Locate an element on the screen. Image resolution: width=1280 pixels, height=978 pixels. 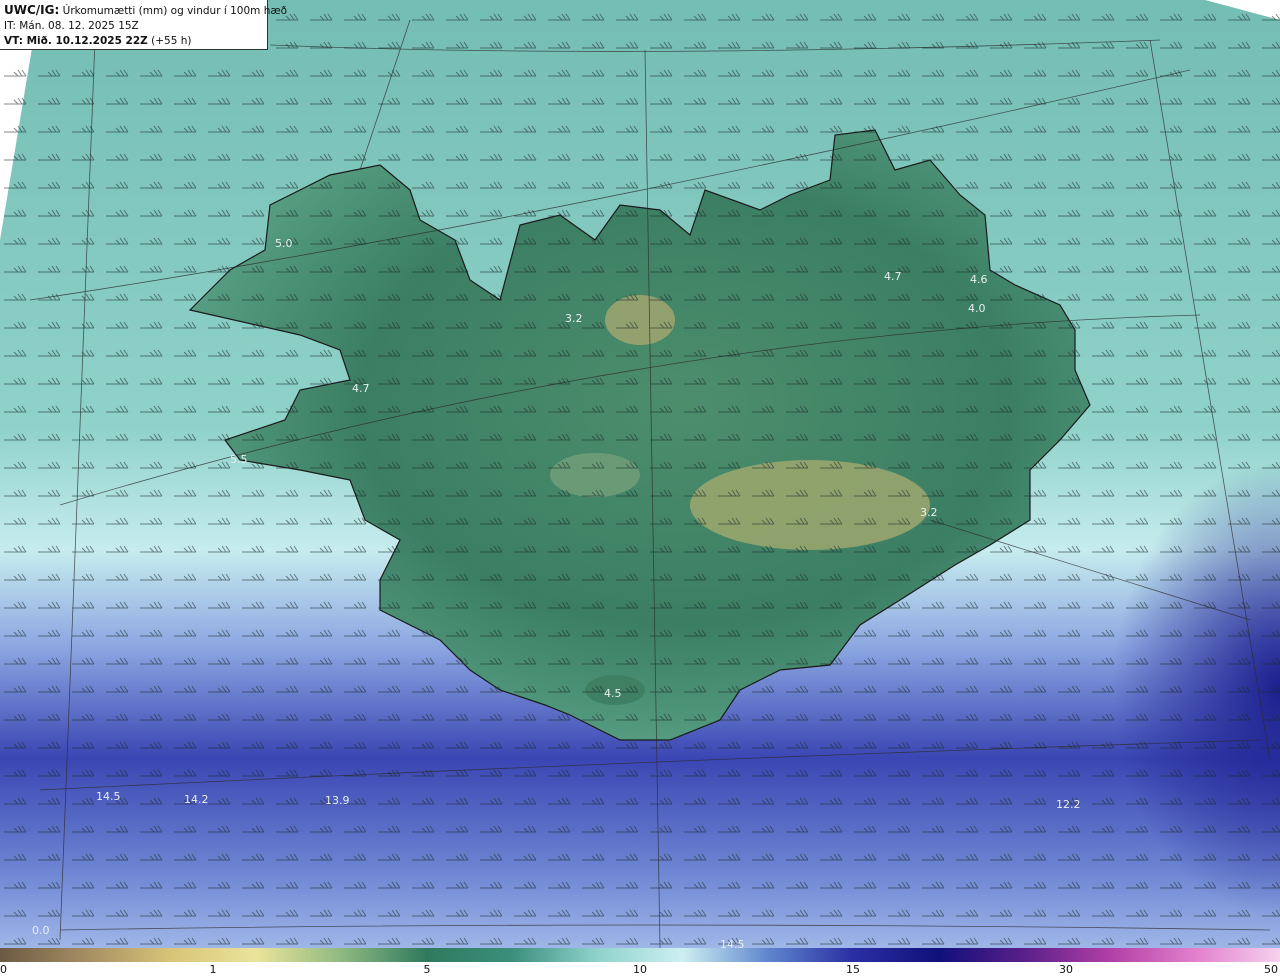
map-label: 5.0 is located at coordinates (284, 243).